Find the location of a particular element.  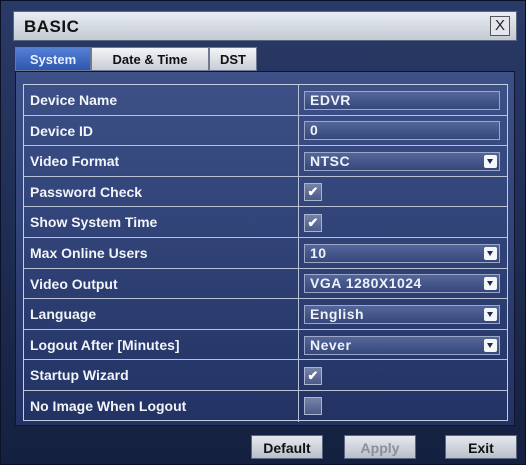

video-format-select: NTSC is located at coordinates (402, 161).